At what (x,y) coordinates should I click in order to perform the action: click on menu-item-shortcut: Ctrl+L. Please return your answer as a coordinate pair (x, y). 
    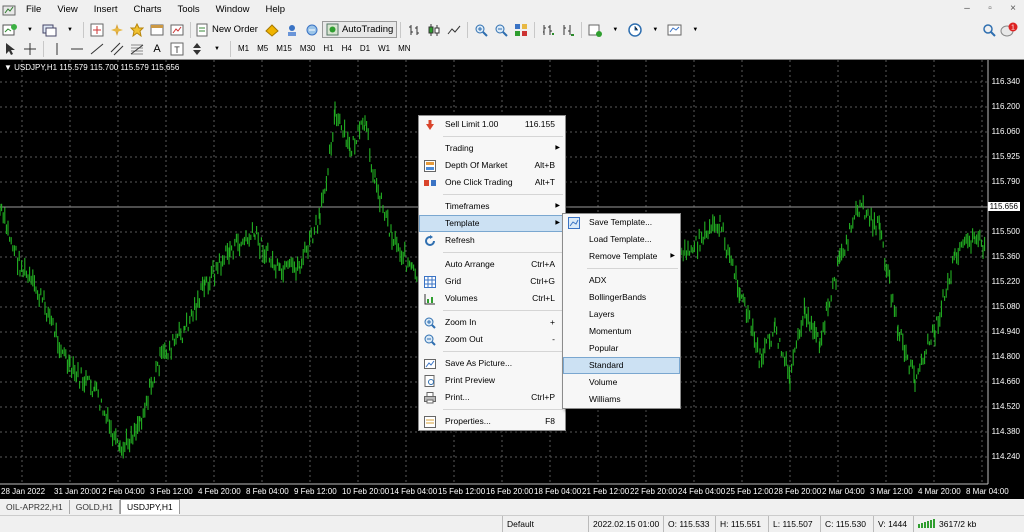
    Looking at the image, I should click on (543, 298).